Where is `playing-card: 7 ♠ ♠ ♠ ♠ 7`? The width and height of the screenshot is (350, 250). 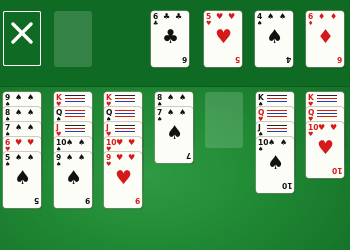
playing-card: 7 ♠ ♠ ♠ ♠ 7 is located at coordinates (174, 135).